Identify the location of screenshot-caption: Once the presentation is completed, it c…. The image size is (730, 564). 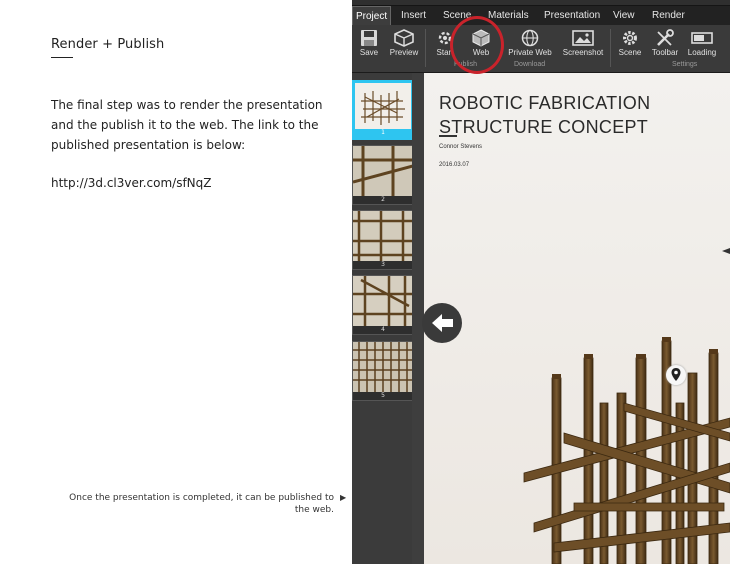
(201, 504).